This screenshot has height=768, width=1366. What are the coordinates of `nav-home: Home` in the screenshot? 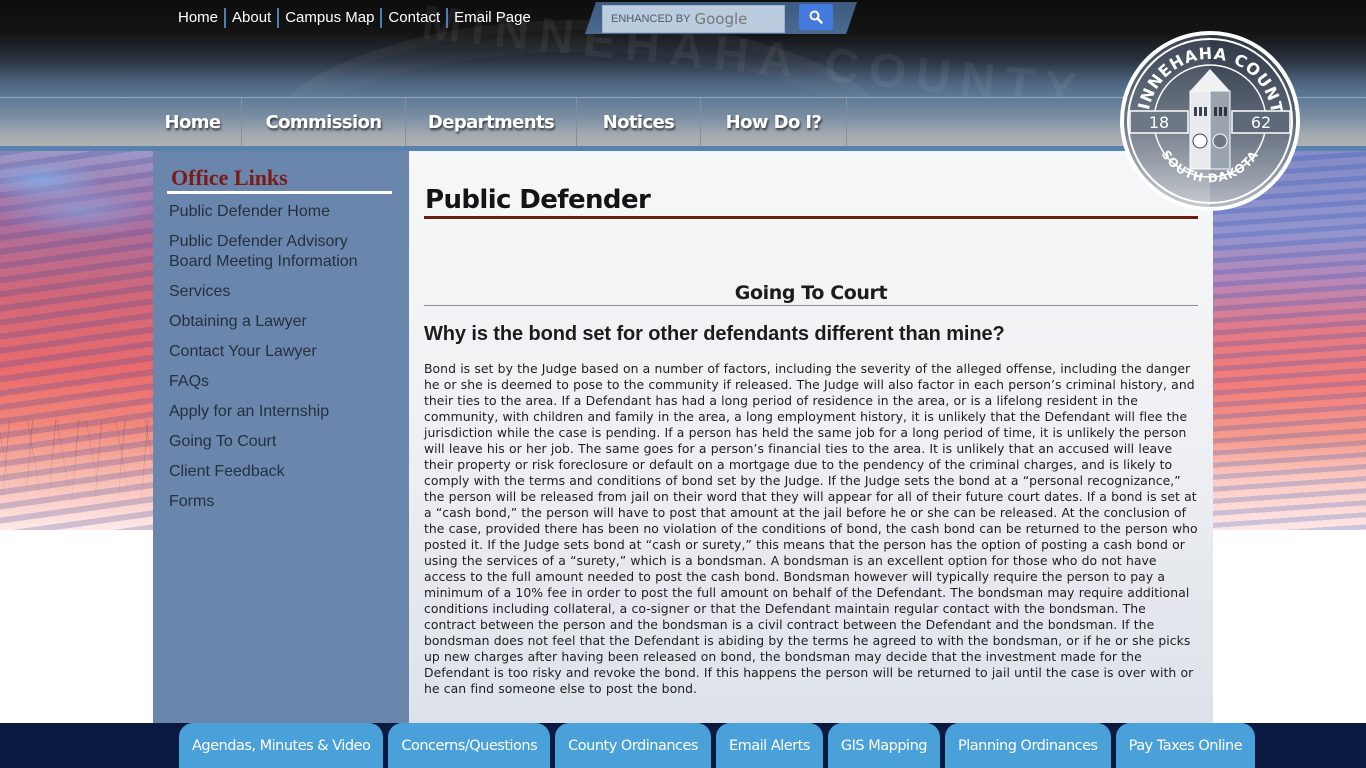 It's located at (193, 122).